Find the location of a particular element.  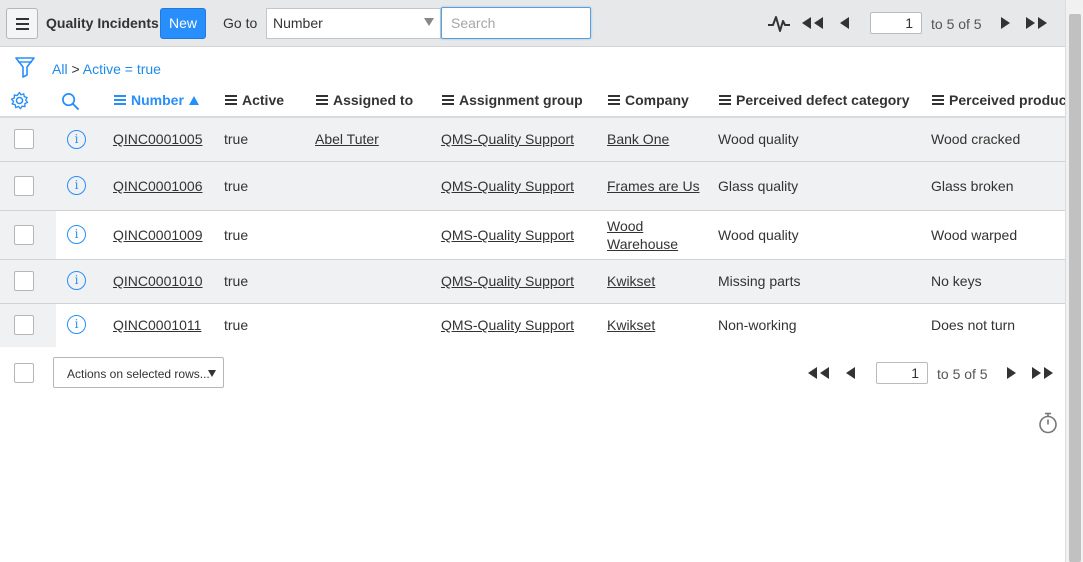

defect-category-value: Non-working is located at coordinates (757, 325).